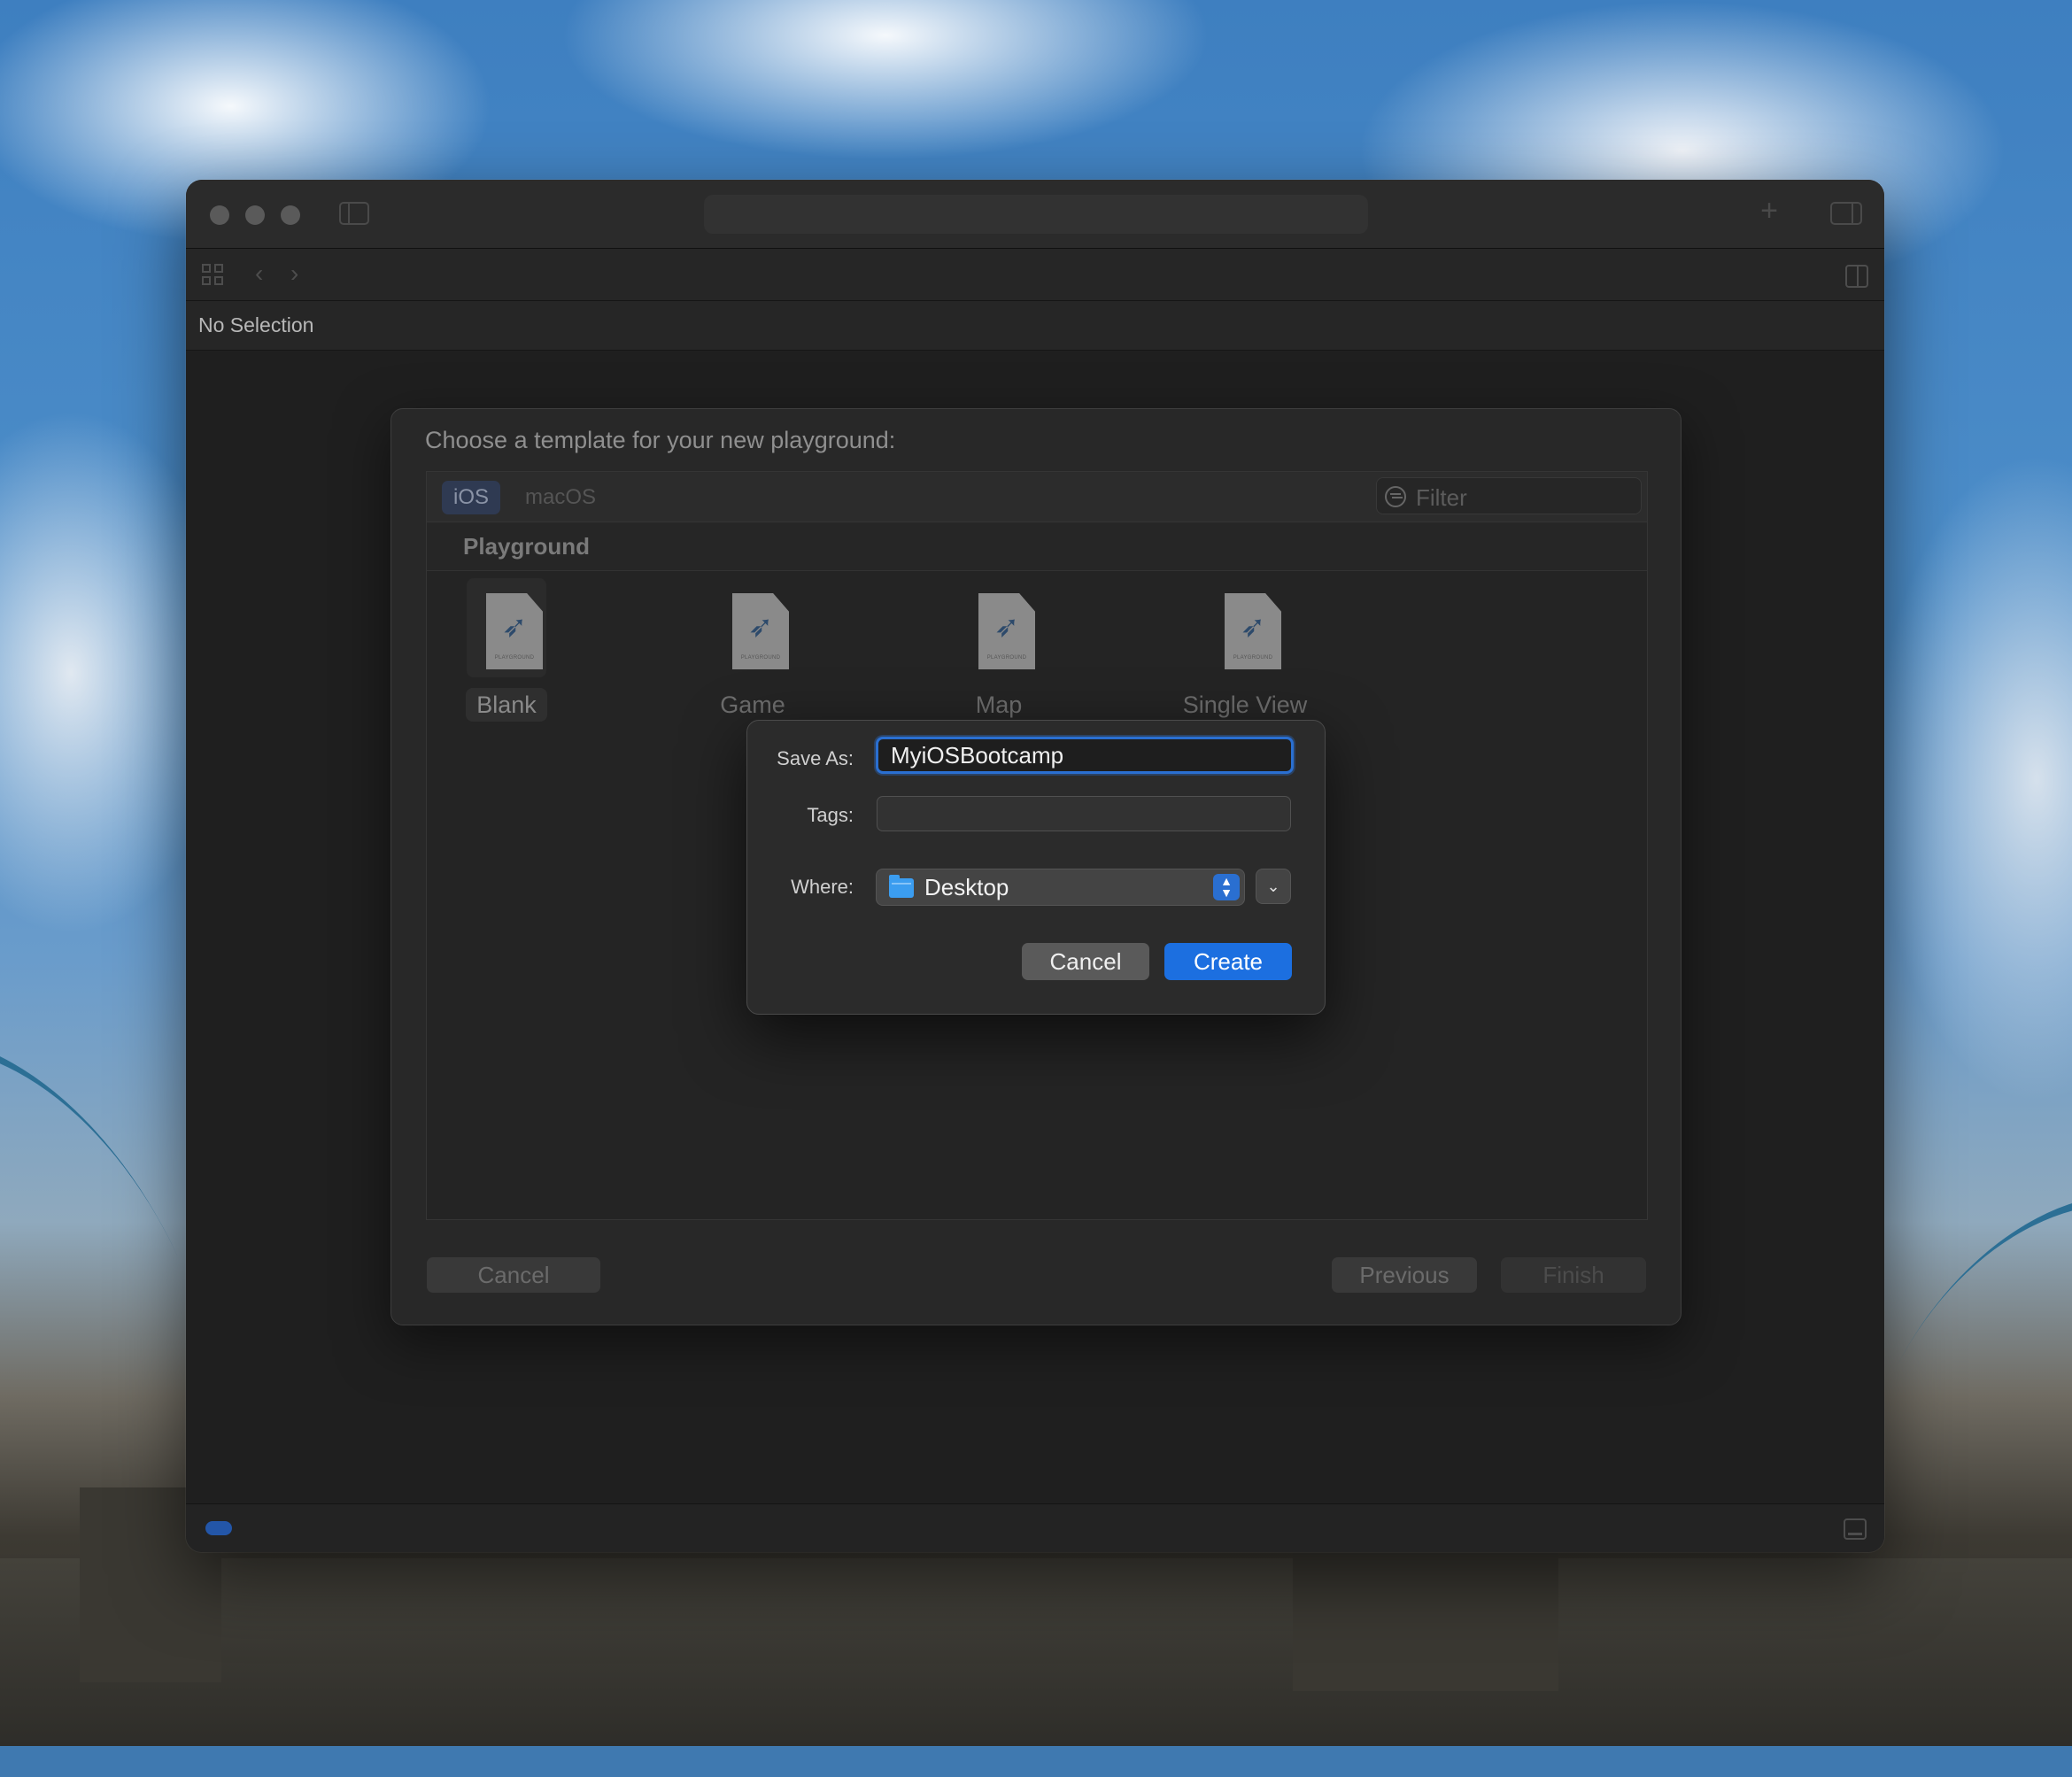  Describe the element at coordinates (513, 1275) in the screenshot. I see `sheet-cancel-button: Cancel` at that location.